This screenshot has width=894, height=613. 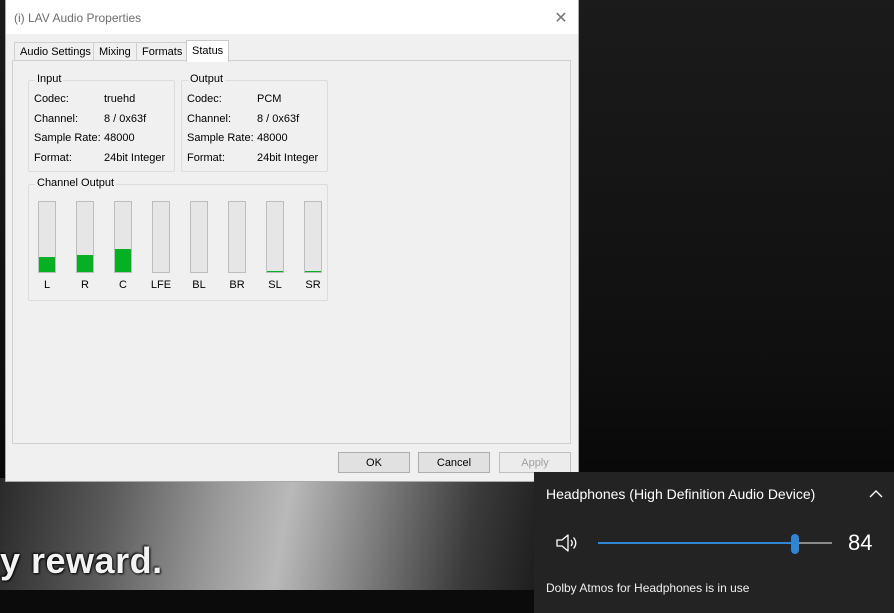 I want to click on input-channel-row: Channel: 8 / 0x63f, so click(x=90, y=119).